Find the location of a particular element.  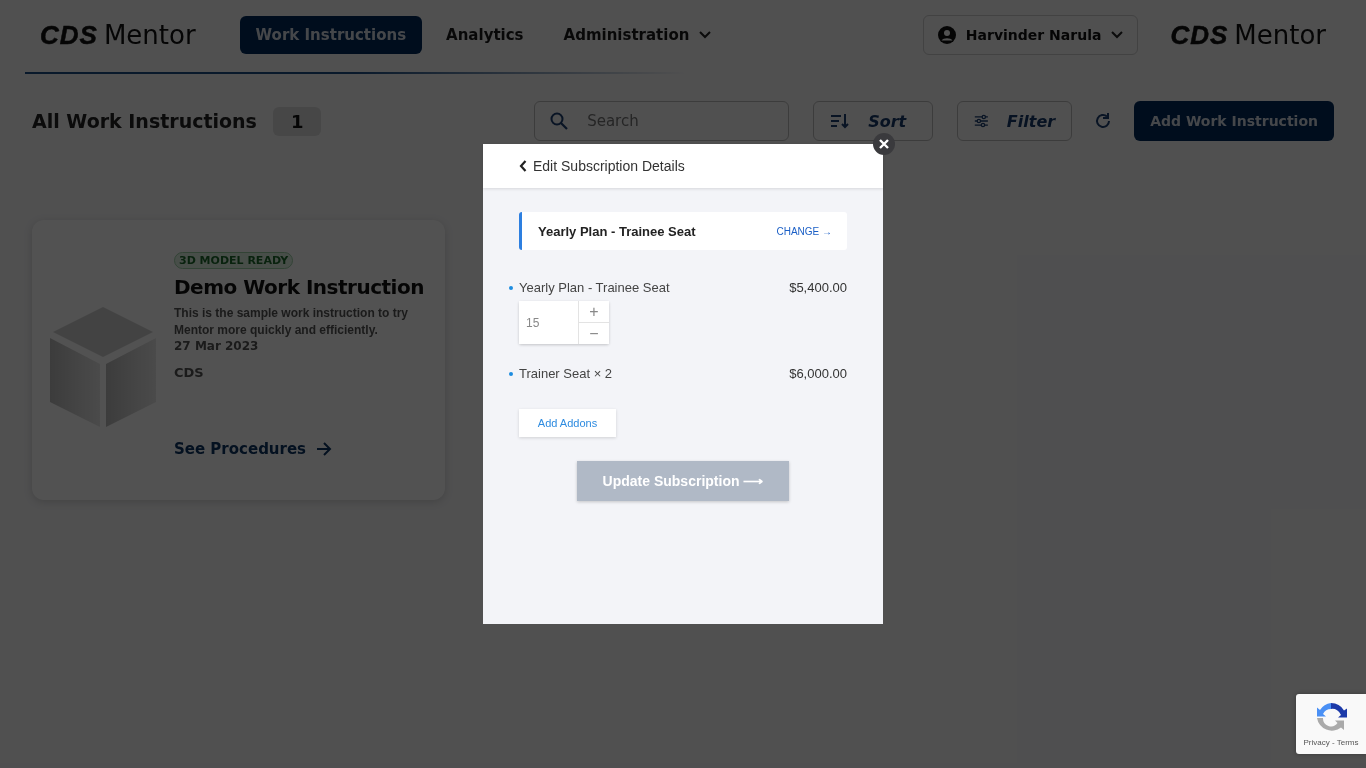

plan-name: Yearly Plan - Trainee Seat is located at coordinates (617, 231).